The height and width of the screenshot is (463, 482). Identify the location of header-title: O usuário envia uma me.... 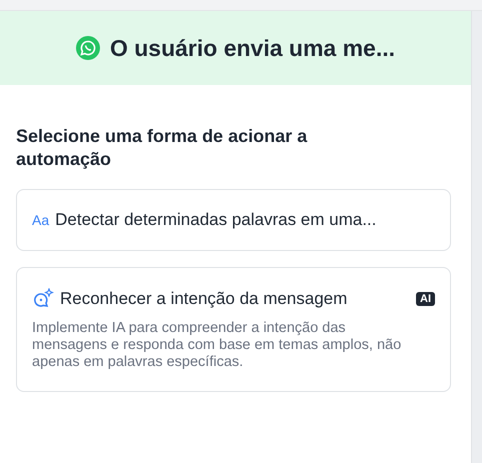
(253, 48).